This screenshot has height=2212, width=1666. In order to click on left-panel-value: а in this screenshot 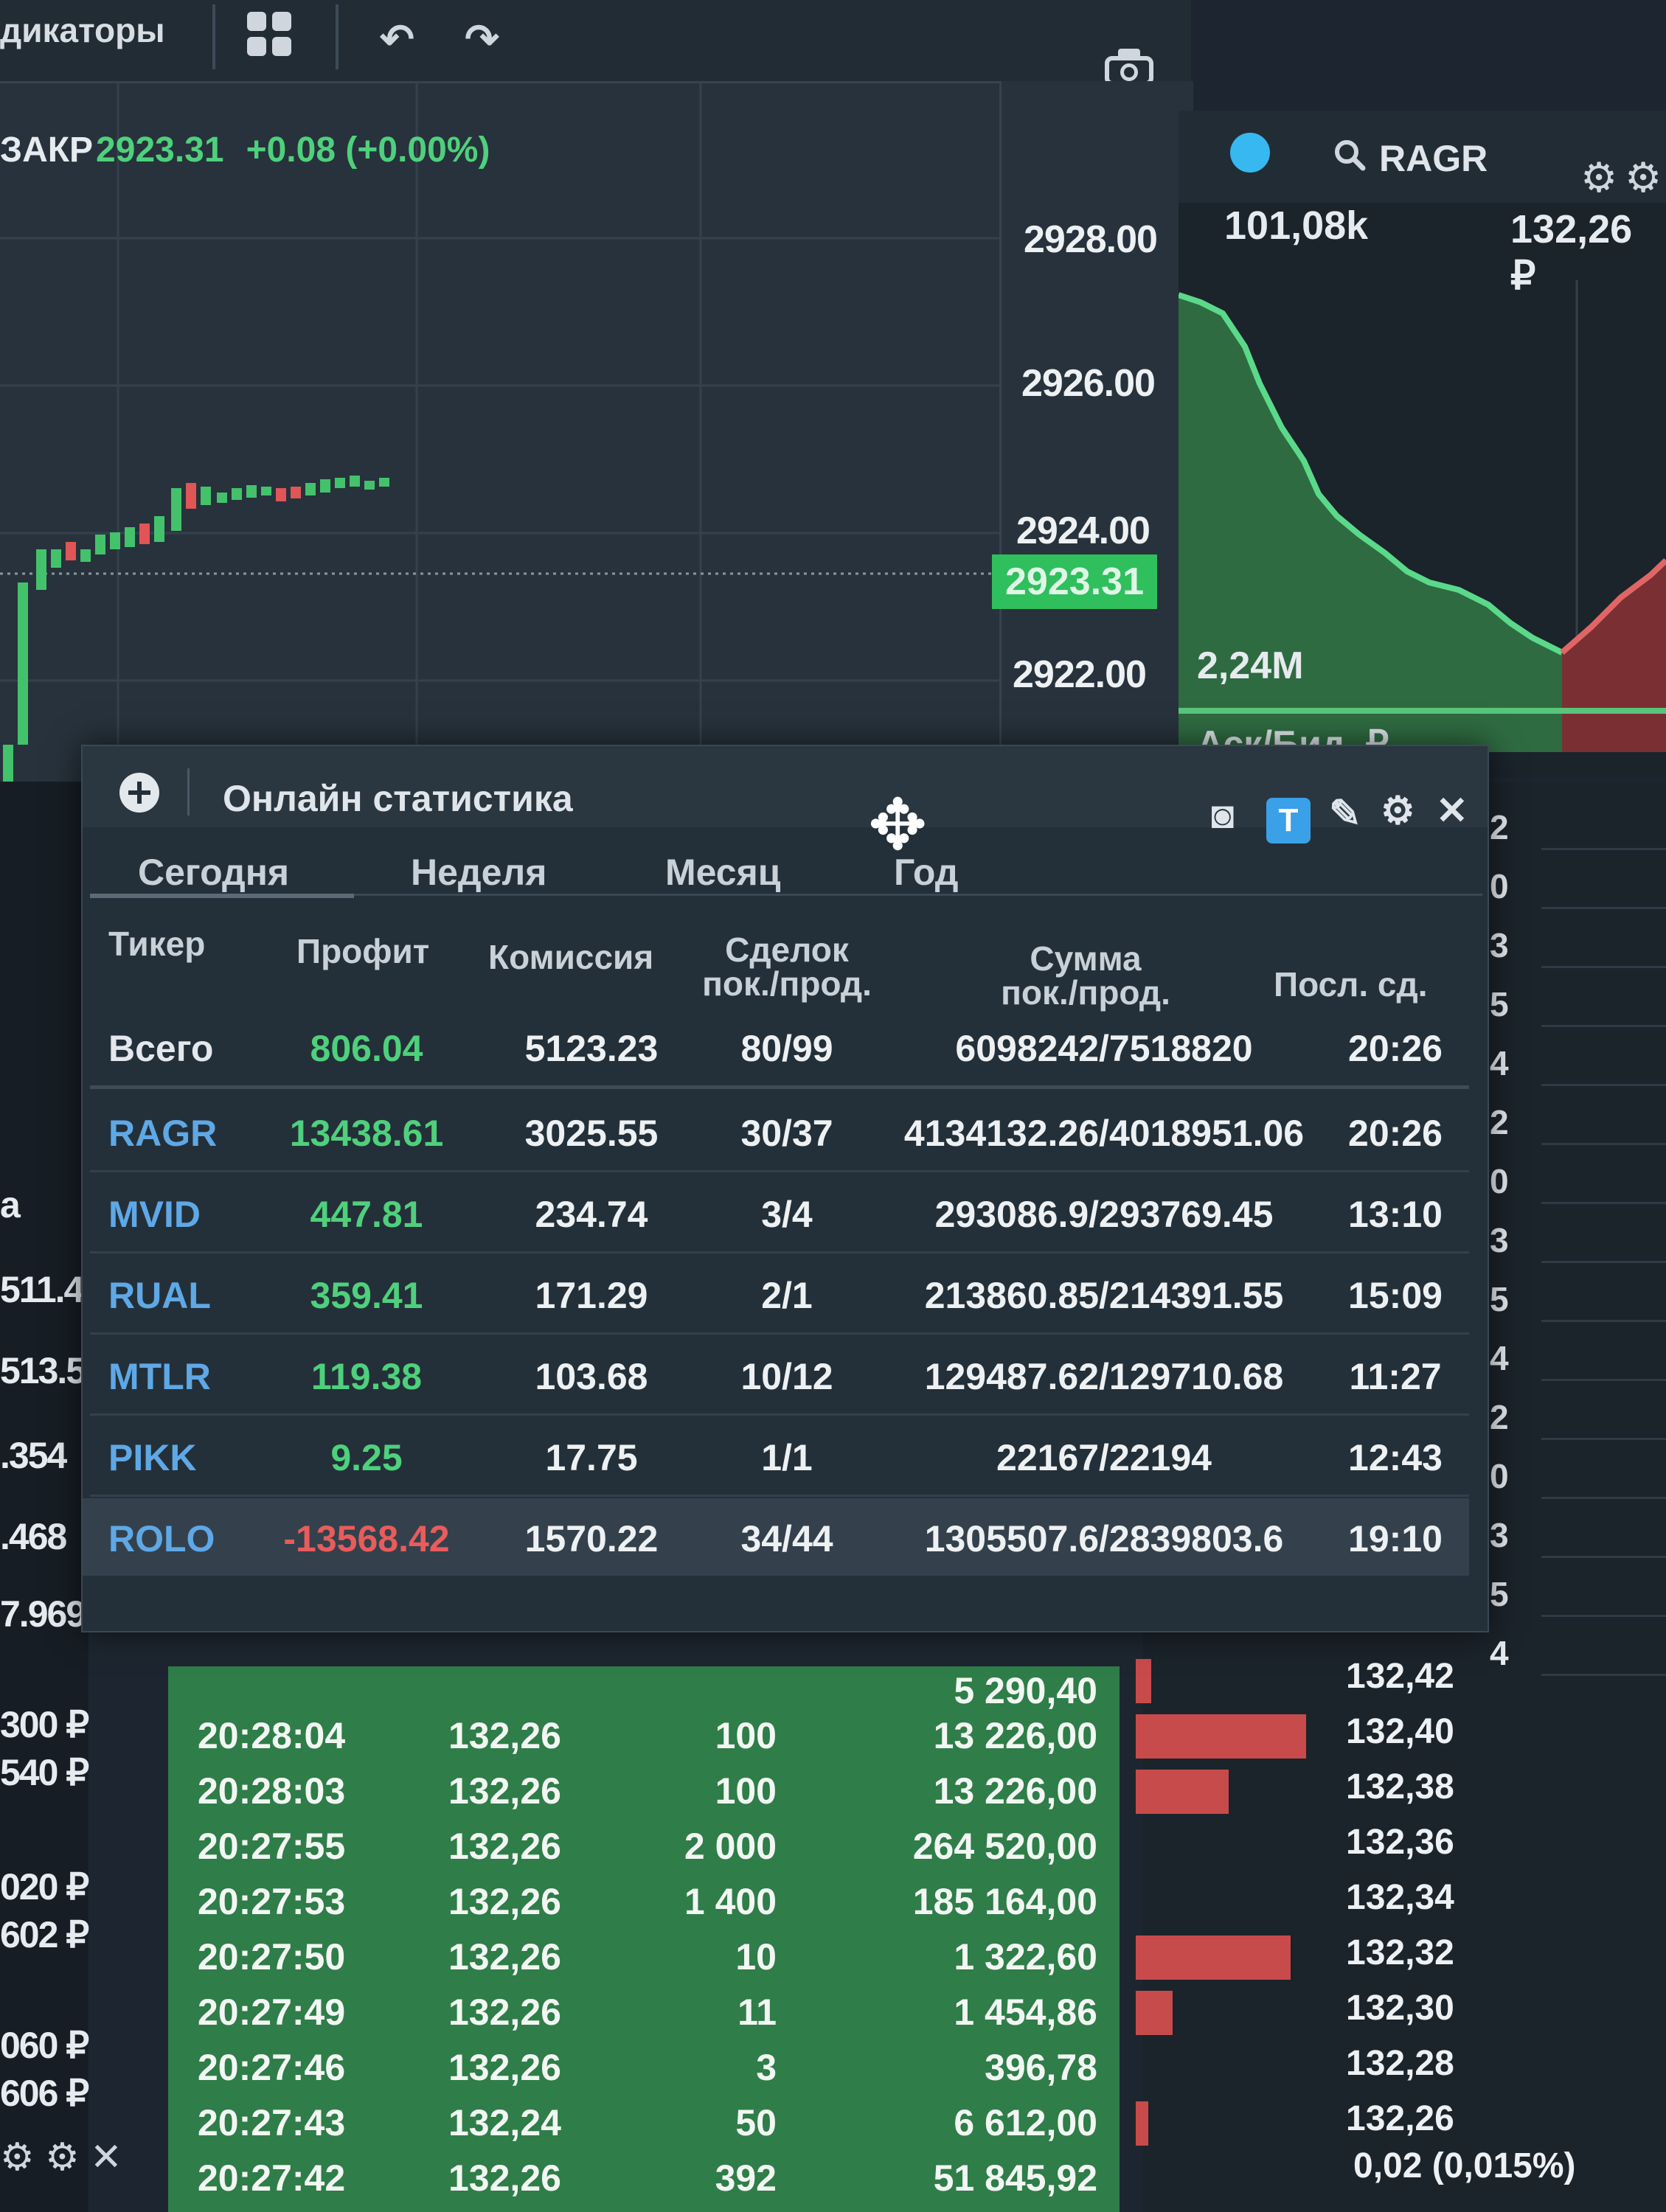, I will do `click(10, 1204)`.